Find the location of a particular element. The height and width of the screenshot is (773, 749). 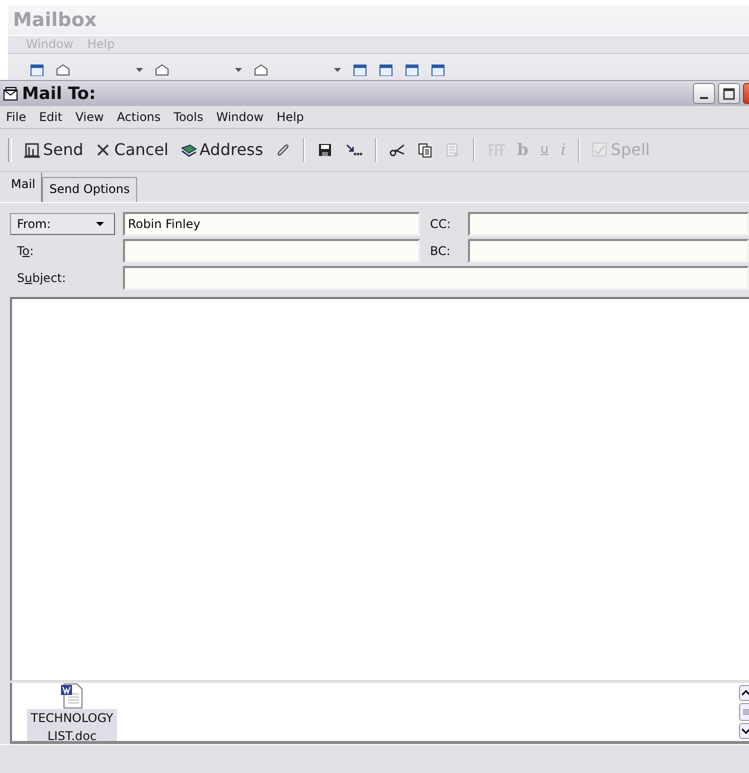

menu-item: Tools is located at coordinates (189, 117).